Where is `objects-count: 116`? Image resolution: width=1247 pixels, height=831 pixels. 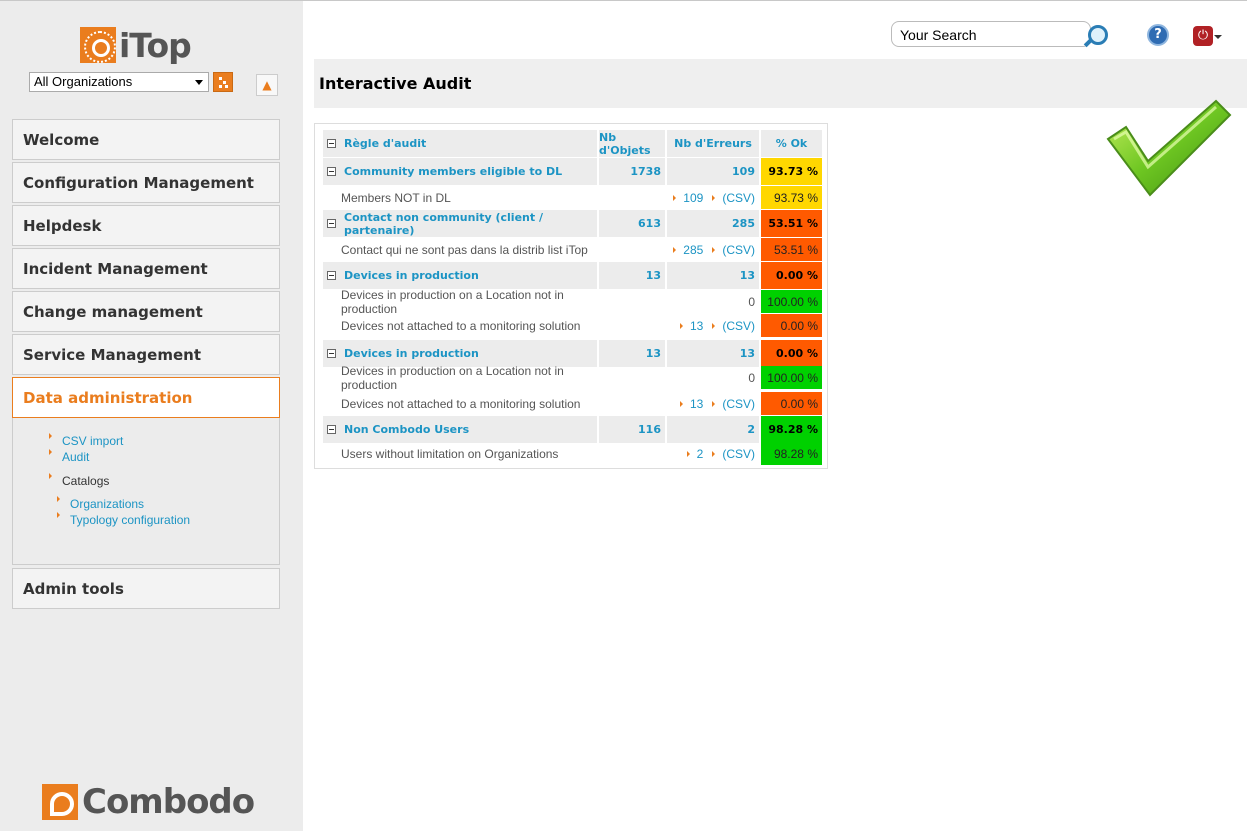 objects-count: 116 is located at coordinates (632, 429).